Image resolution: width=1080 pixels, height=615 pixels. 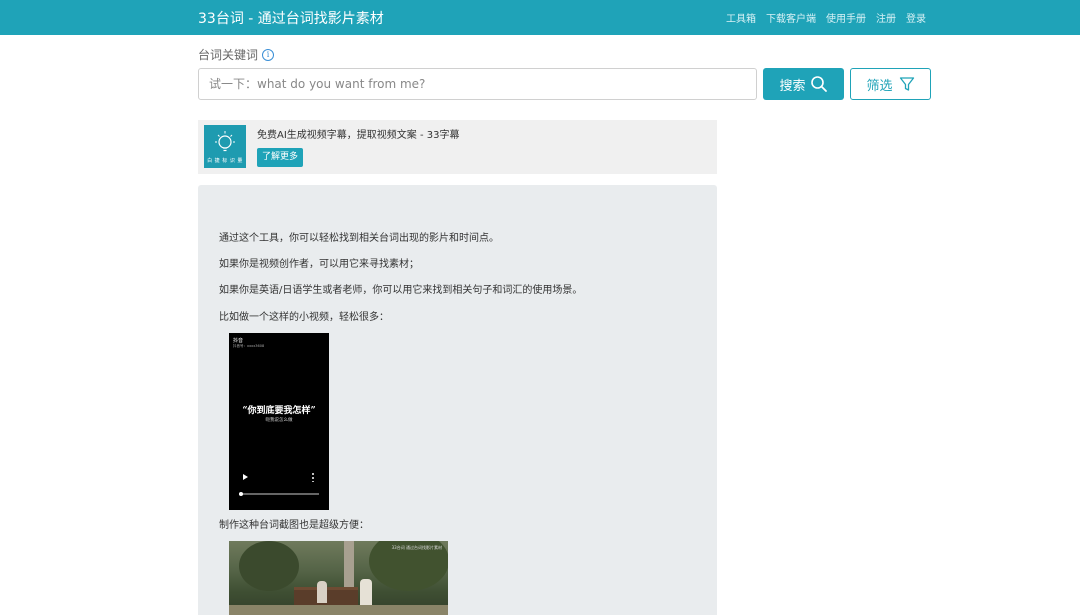 I want to click on nav-toolbox: 工具箱, so click(x=741, y=17).